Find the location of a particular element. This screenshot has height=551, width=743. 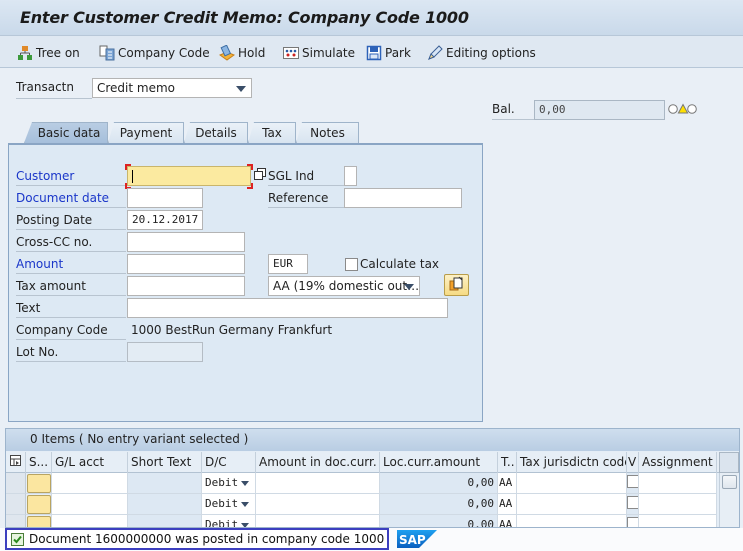

column-header-short-text: Short Text is located at coordinates (165, 462).